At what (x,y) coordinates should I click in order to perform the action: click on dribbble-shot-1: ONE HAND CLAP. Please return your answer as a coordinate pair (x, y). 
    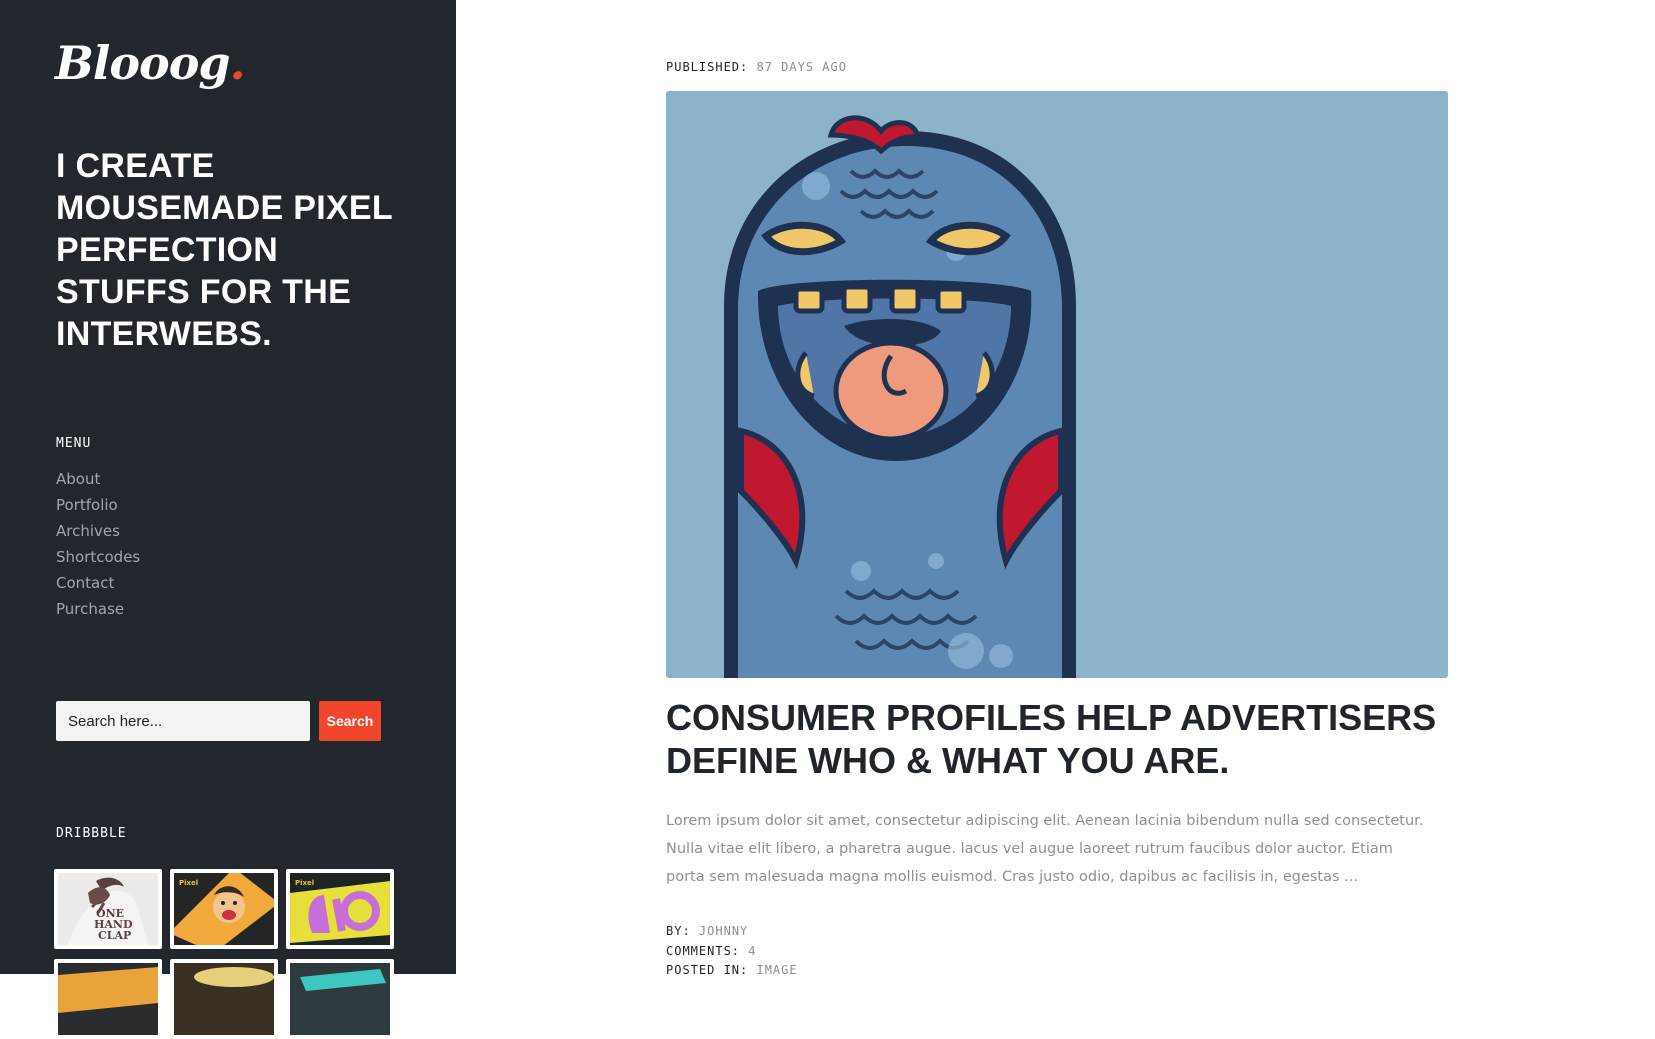
    Looking at the image, I should click on (108, 909).